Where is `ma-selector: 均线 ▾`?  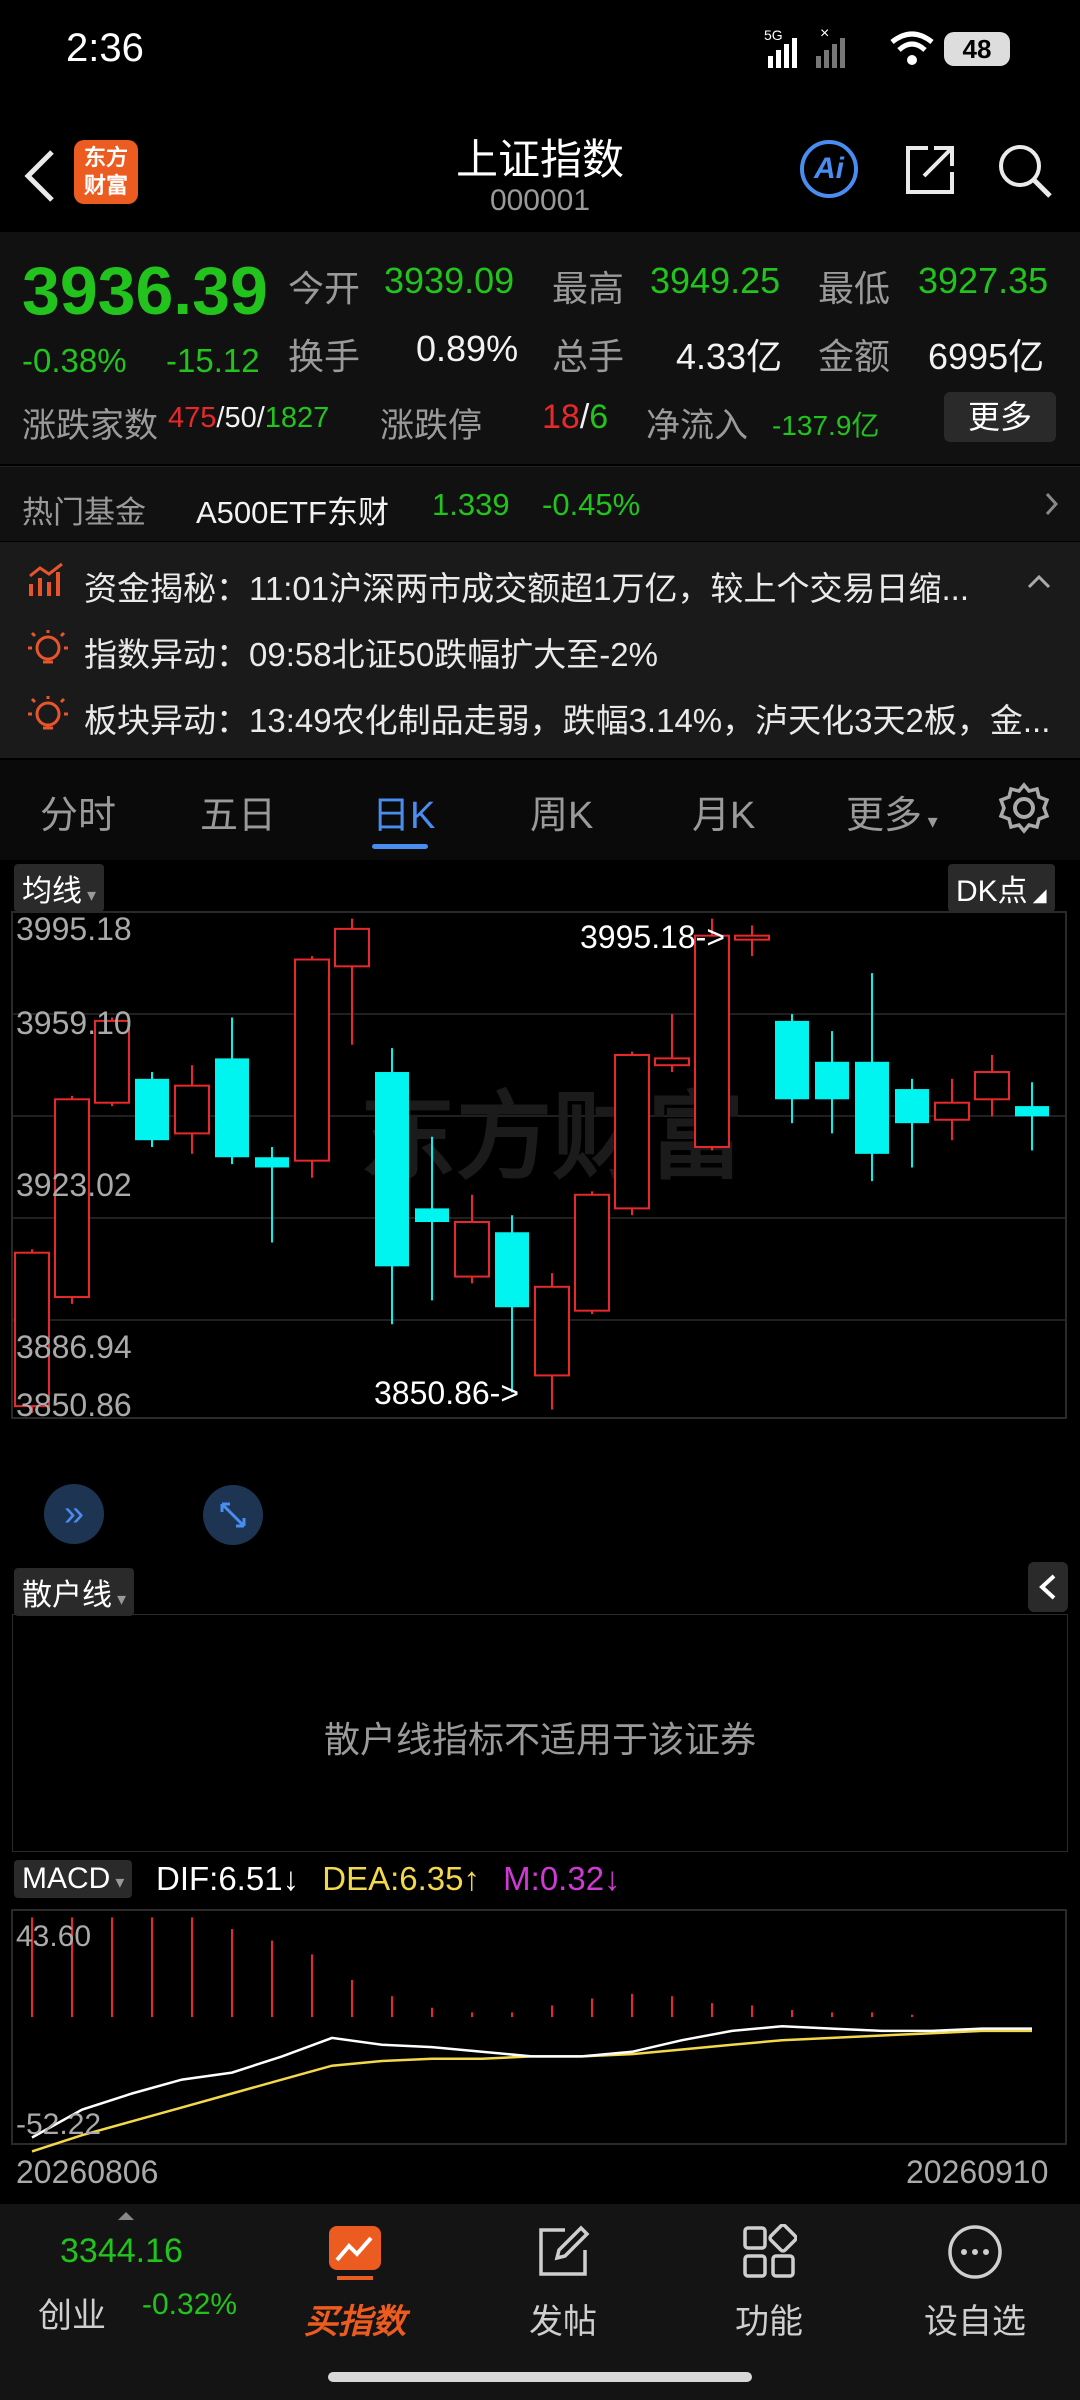 ma-selector: 均线 ▾ is located at coordinates (59, 888).